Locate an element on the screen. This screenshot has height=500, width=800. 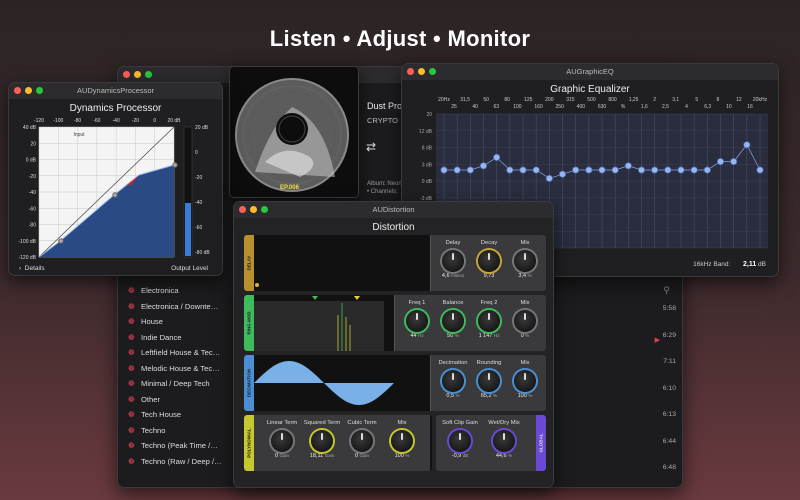
knob-soft-clip-gain: Soft Clip Gain -0,9 dB is located at coordinates (460, 437).